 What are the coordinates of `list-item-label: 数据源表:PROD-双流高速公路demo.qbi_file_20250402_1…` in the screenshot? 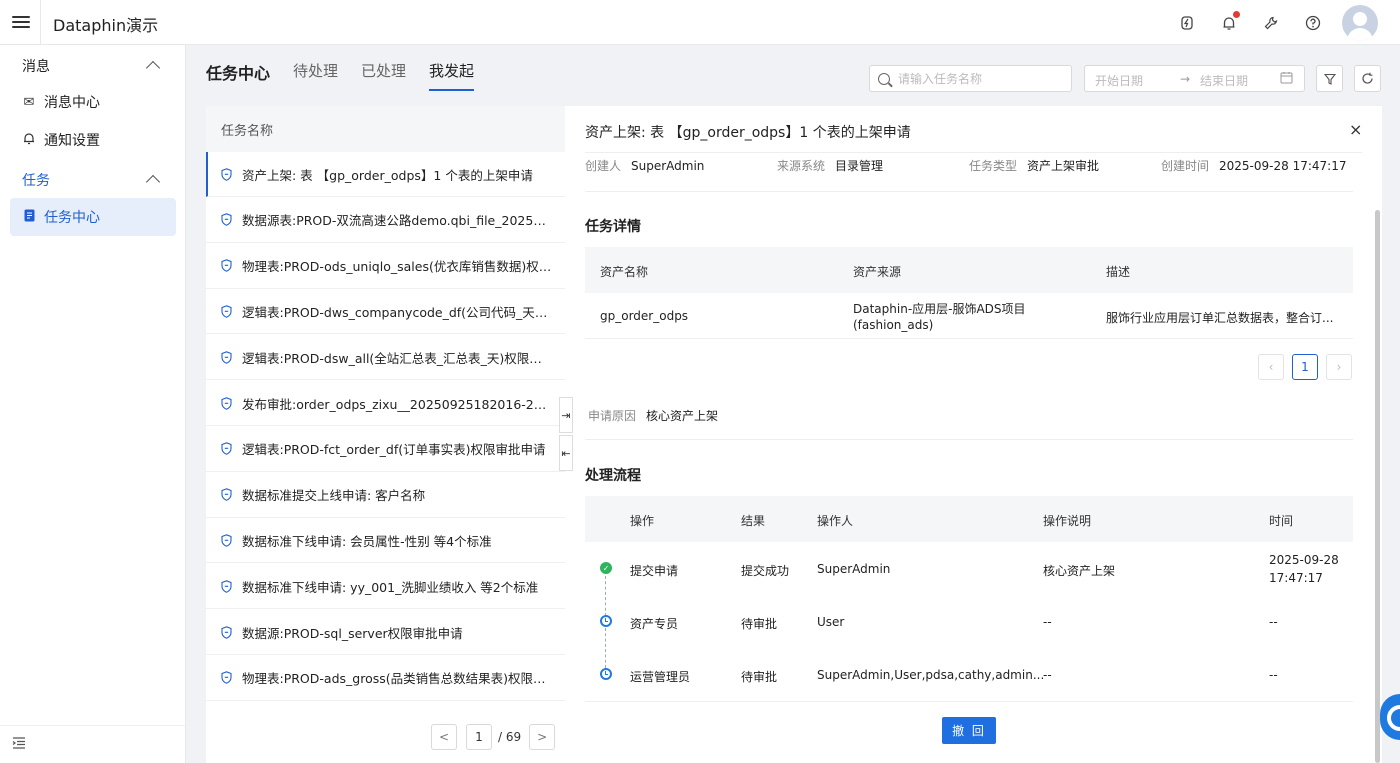 It's located at (397, 221).